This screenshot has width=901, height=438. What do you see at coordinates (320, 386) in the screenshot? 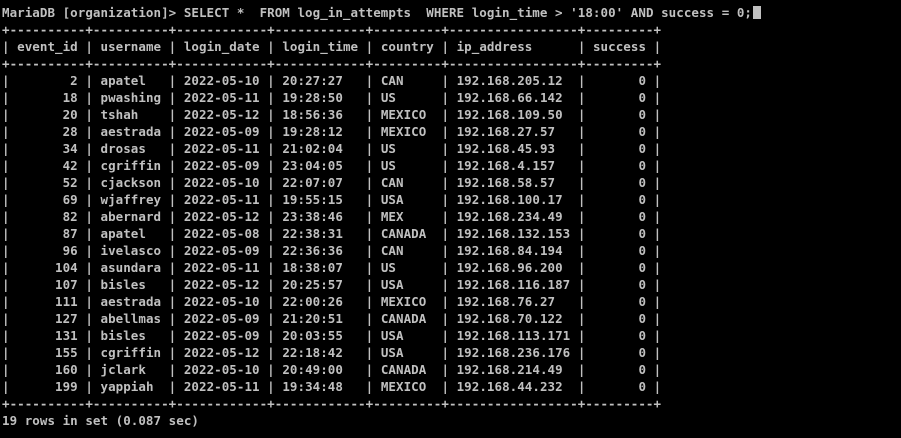
I see `cell-login-time: 19:34:48` at bounding box center [320, 386].